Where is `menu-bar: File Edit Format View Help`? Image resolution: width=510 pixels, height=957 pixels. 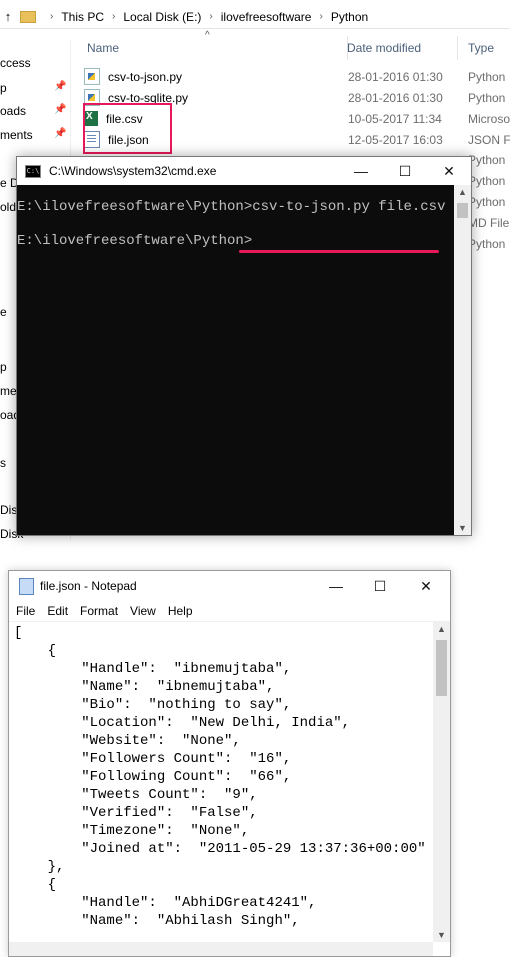
menu-bar: File Edit Format View Help is located at coordinates (229, 611).